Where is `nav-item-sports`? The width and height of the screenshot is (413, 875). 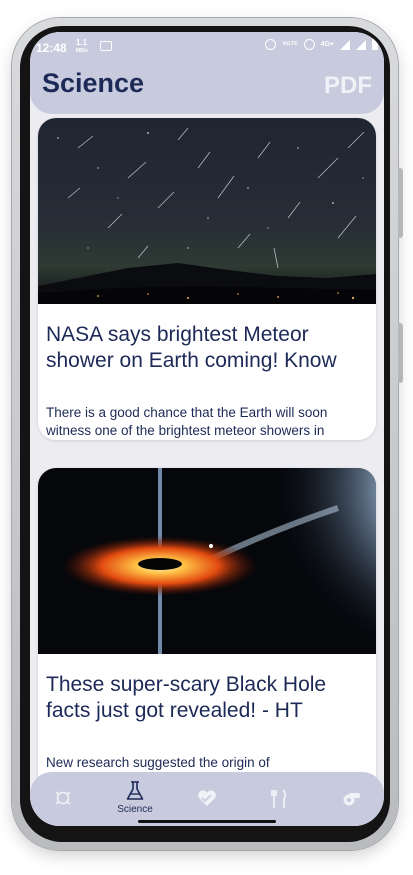 nav-item-sports is located at coordinates (351, 798).